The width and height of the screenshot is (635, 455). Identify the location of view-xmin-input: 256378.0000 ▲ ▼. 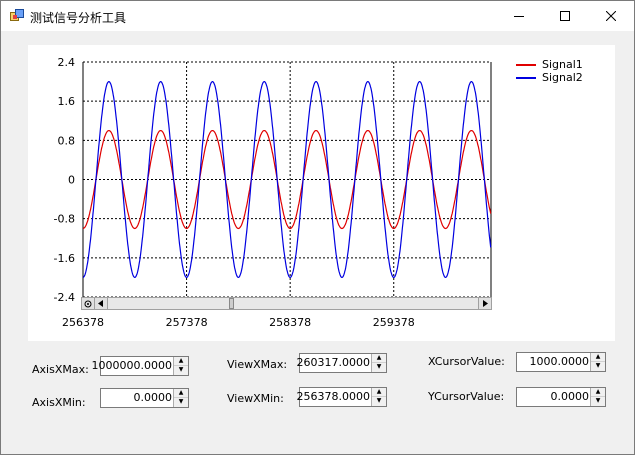
(342, 397).